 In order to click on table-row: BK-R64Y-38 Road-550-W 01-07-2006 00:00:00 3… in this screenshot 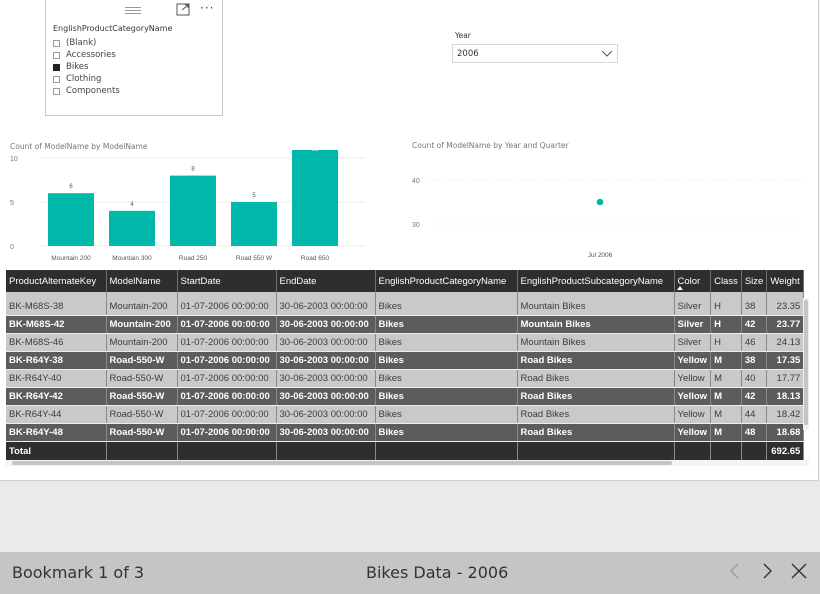, I will do `click(405, 360)`.